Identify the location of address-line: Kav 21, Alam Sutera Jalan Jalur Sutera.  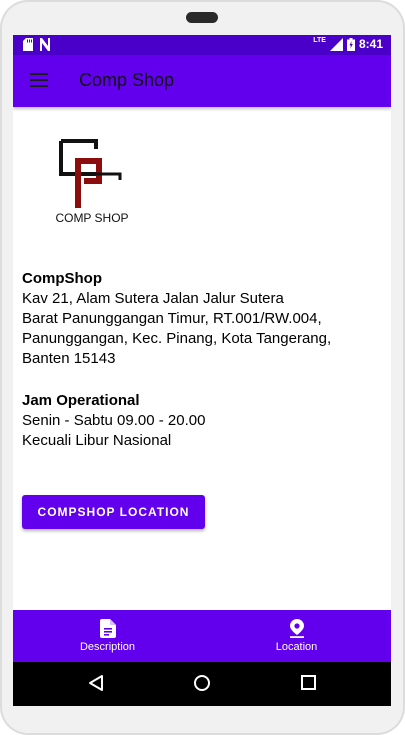
(153, 298).